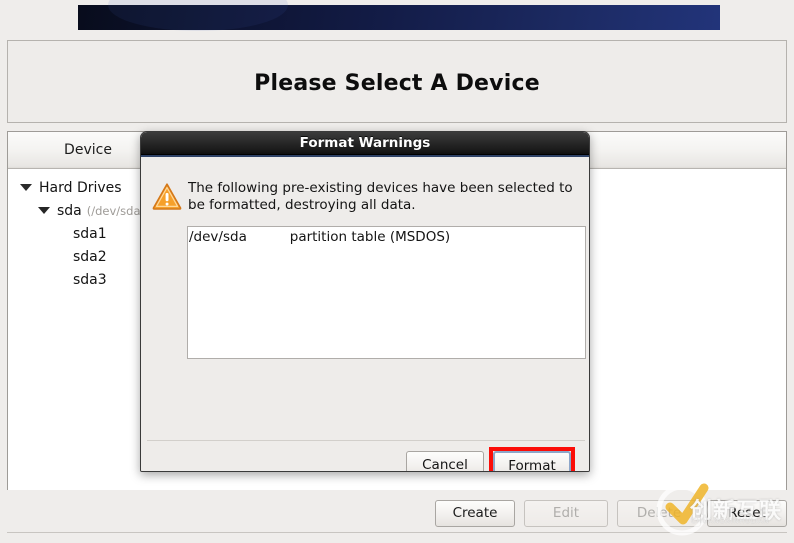  Describe the element at coordinates (659, 513) in the screenshot. I see `delete-button: Delete` at that location.